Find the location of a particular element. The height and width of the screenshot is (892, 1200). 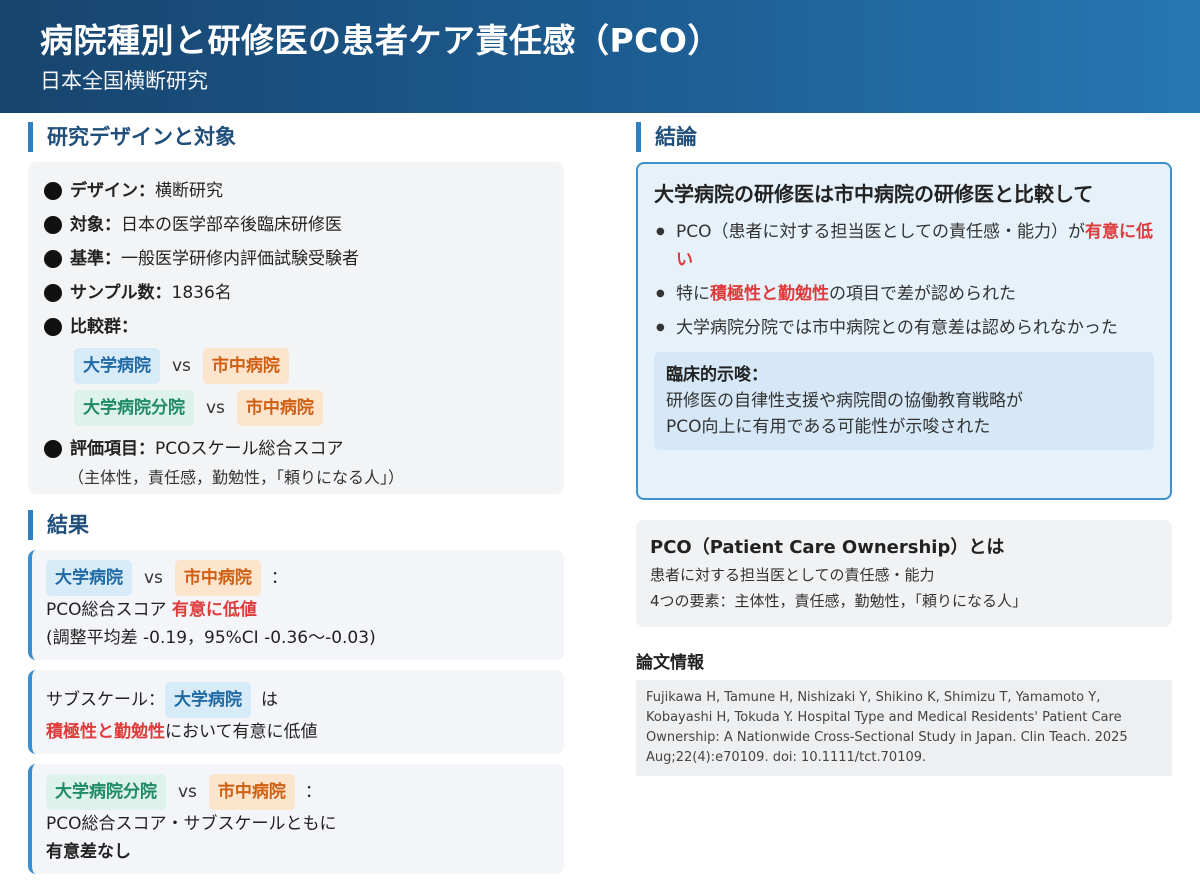

design-row: デザイン： 横断研究 is located at coordinates (296, 191).